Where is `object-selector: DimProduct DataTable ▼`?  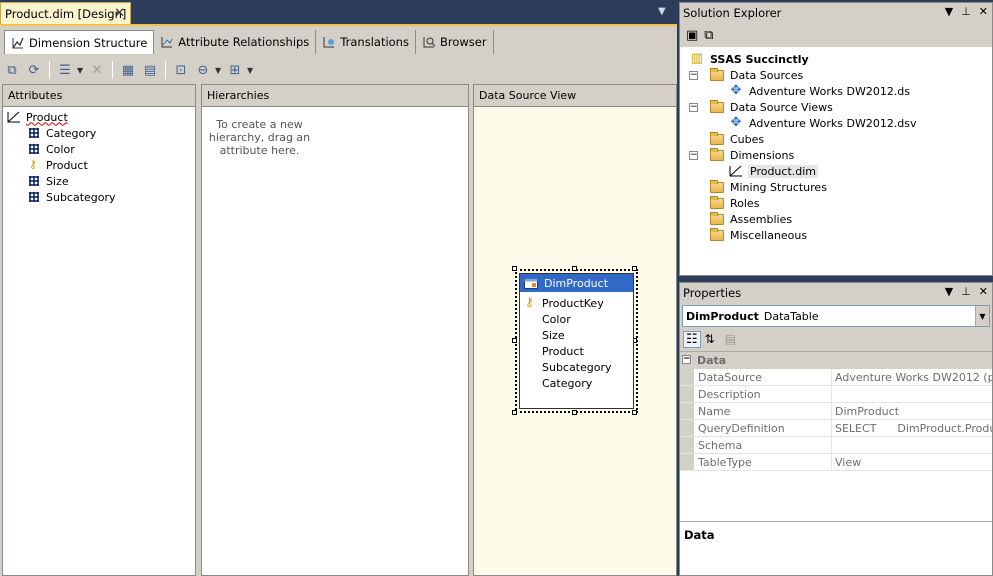 object-selector: DimProduct DataTable ▼ is located at coordinates (836, 316).